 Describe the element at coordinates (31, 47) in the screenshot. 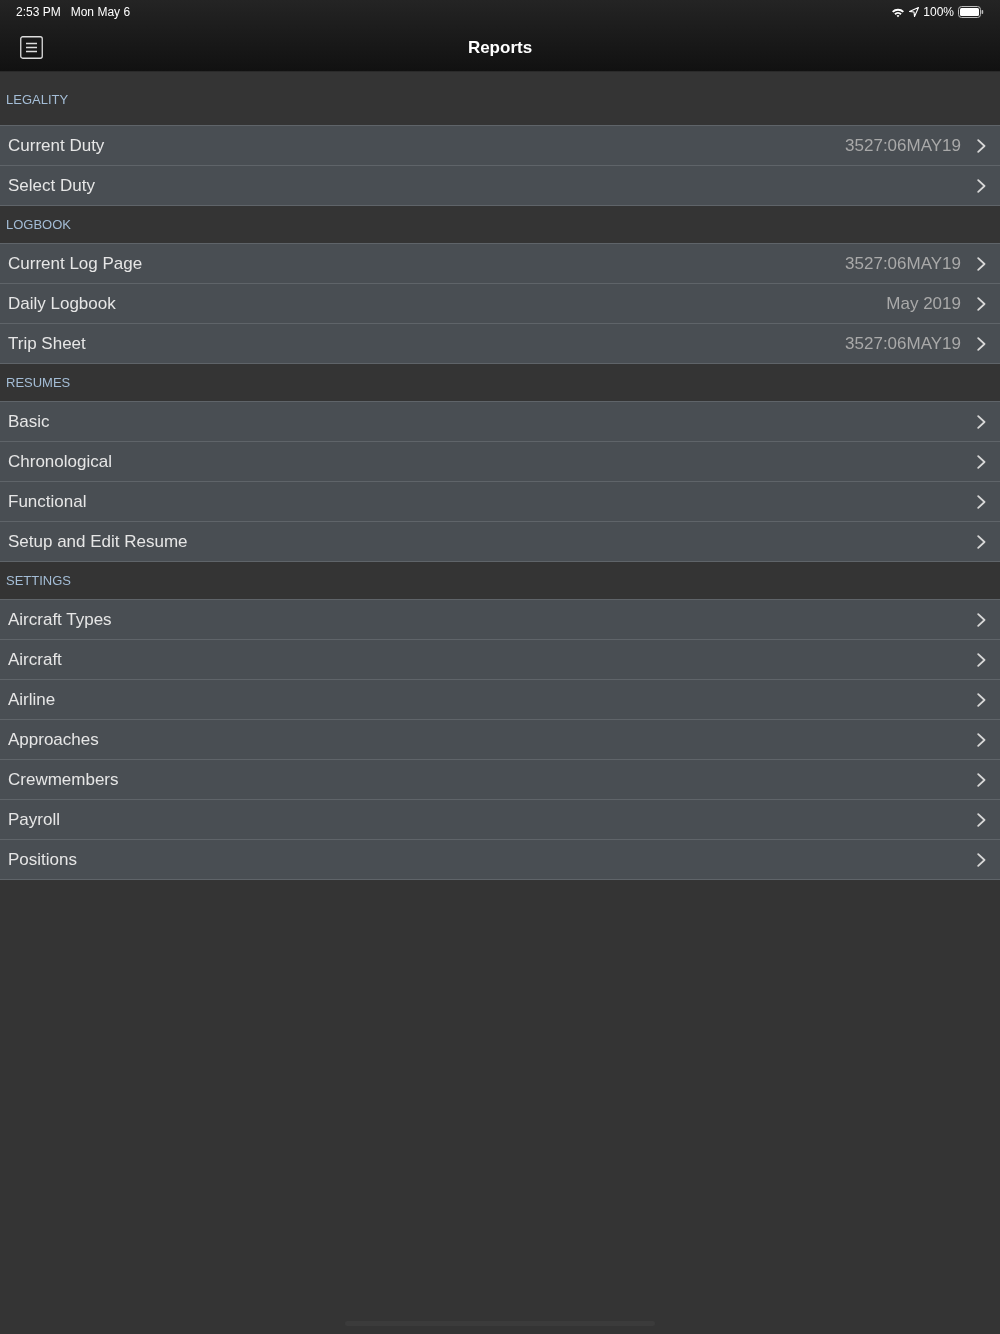

I see `menu-icon` at that location.